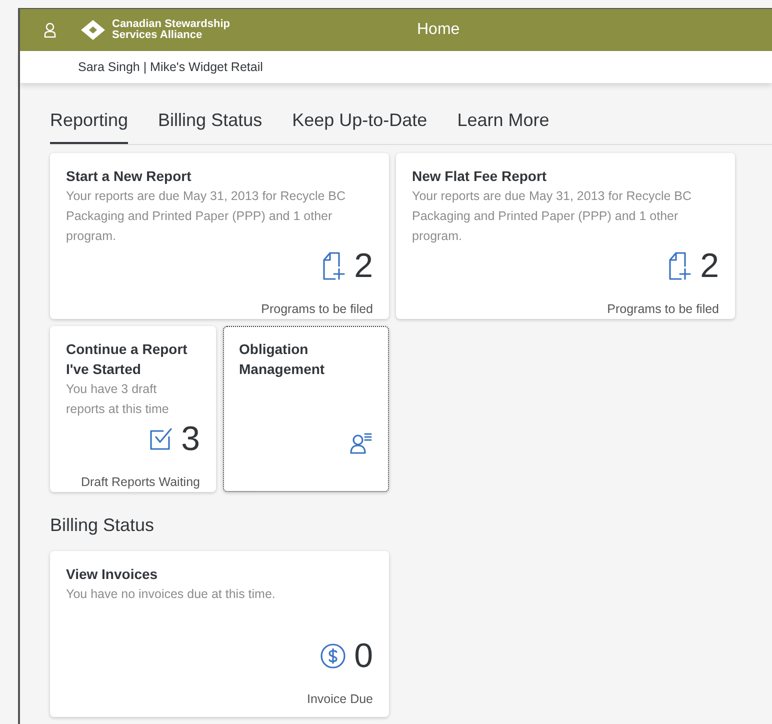 This screenshot has height=724, width=772. I want to click on tile: Continue a Report I've Started You have 3 draft reports at this time 3 Draft Reports Waiting, so click(133, 409).